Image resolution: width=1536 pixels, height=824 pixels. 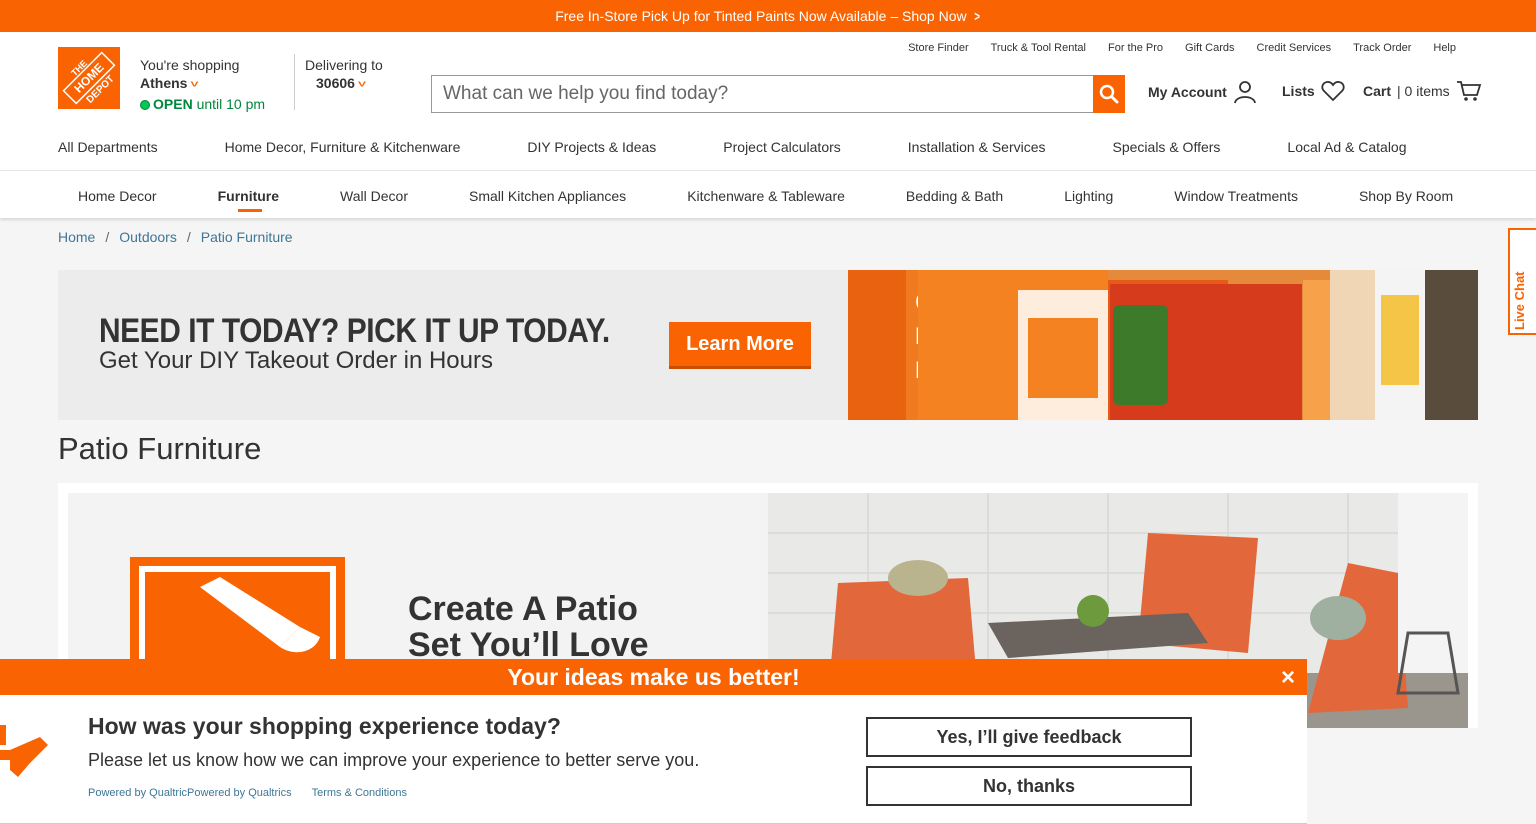 I want to click on live-chat-tab: Live Chat, so click(x=1522, y=281).